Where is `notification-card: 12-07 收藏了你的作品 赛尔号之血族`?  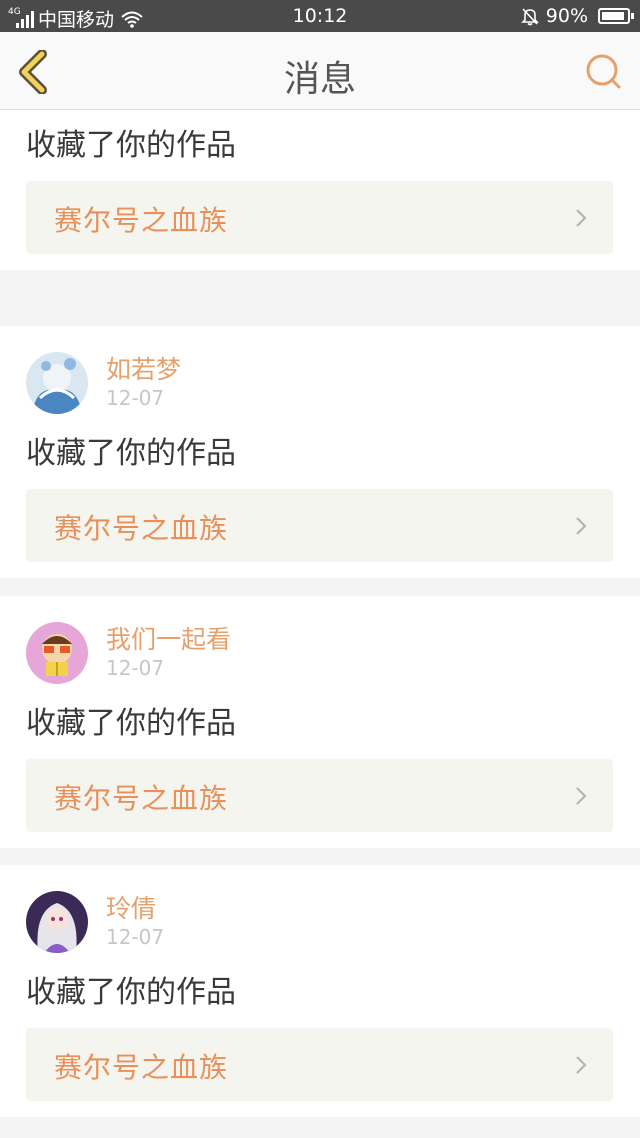
notification-card: 12-07 收藏了你的作品 赛尔号之血族 is located at coordinates (320, 189).